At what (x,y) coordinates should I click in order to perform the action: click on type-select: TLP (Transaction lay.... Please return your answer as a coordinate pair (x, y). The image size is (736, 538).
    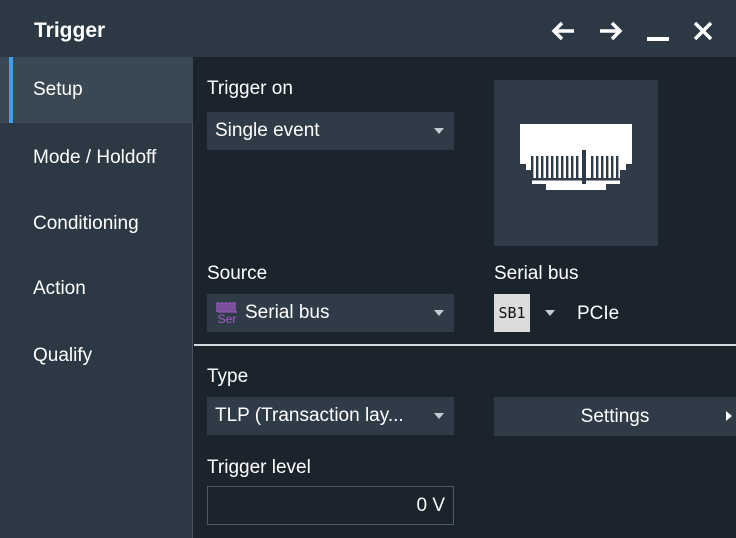
    Looking at the image, I should click on (330, 416).